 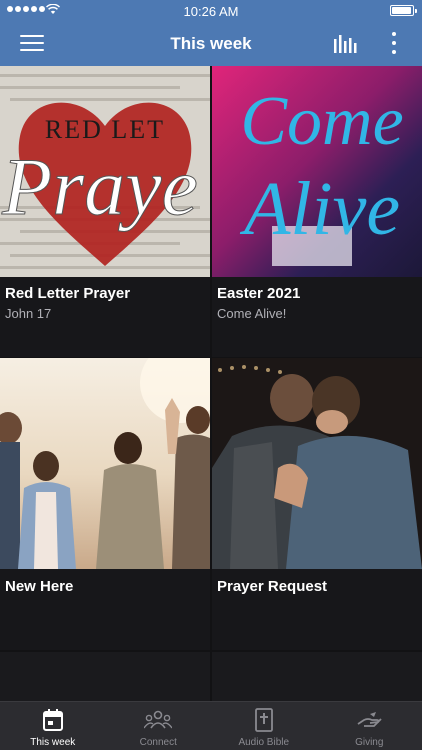 I want to click on artwork-text-come: Come, so click(x=321, y=121).